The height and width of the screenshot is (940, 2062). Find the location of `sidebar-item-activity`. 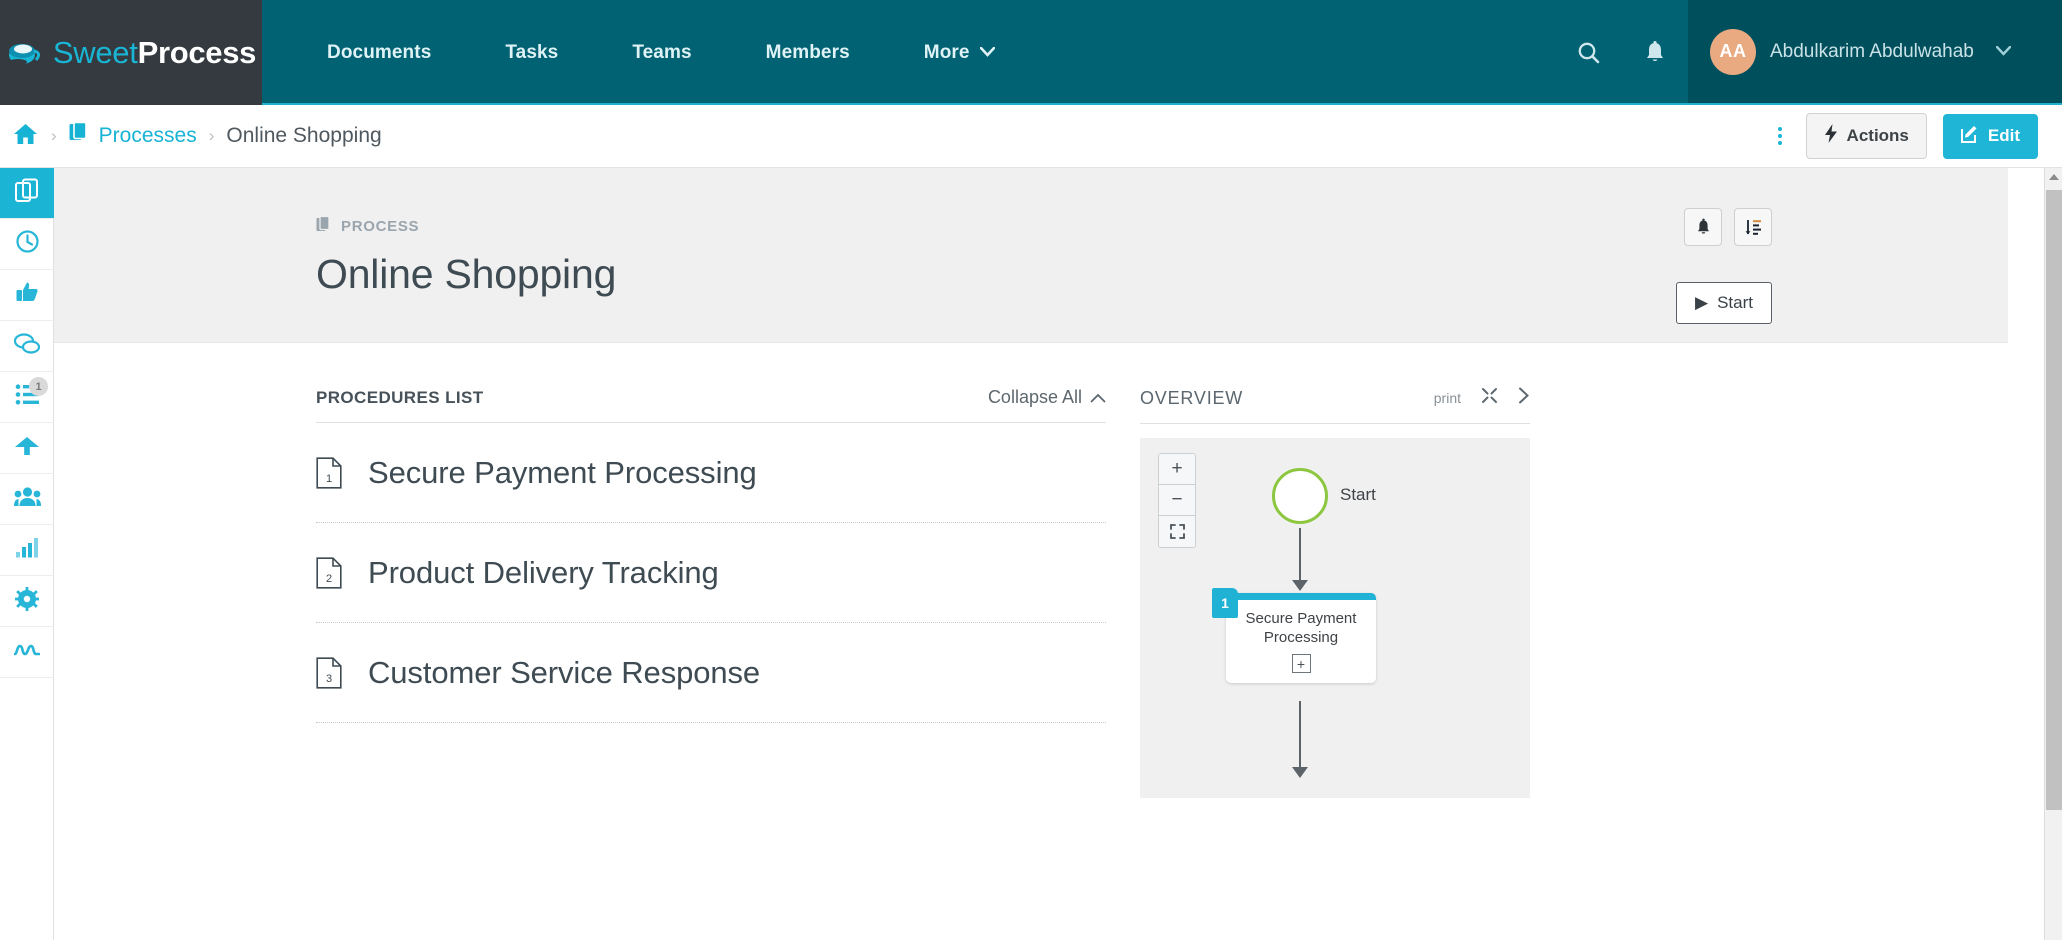

sidebar-item-activity is located at coordinates (27, 652).